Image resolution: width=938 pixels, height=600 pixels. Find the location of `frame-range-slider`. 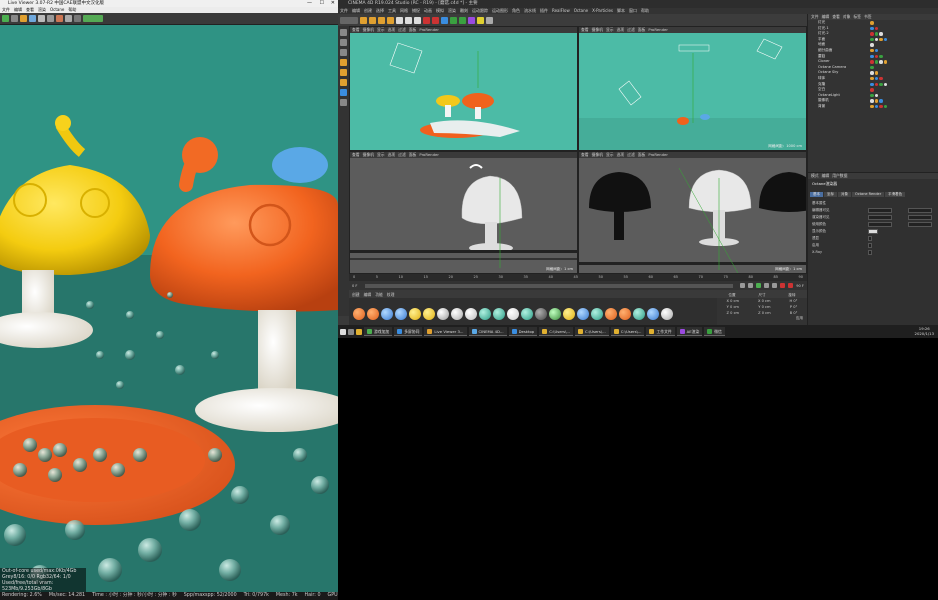

frame-range-slider is located at coordinates (549, 285).